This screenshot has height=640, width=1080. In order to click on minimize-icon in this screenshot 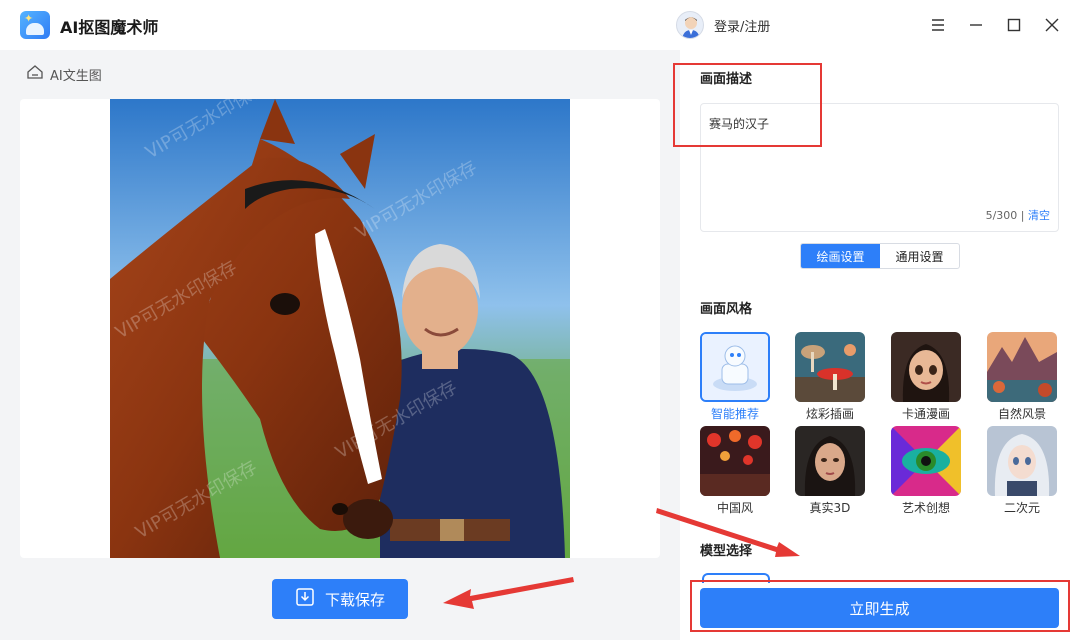, I will do `click(976, 25)`.